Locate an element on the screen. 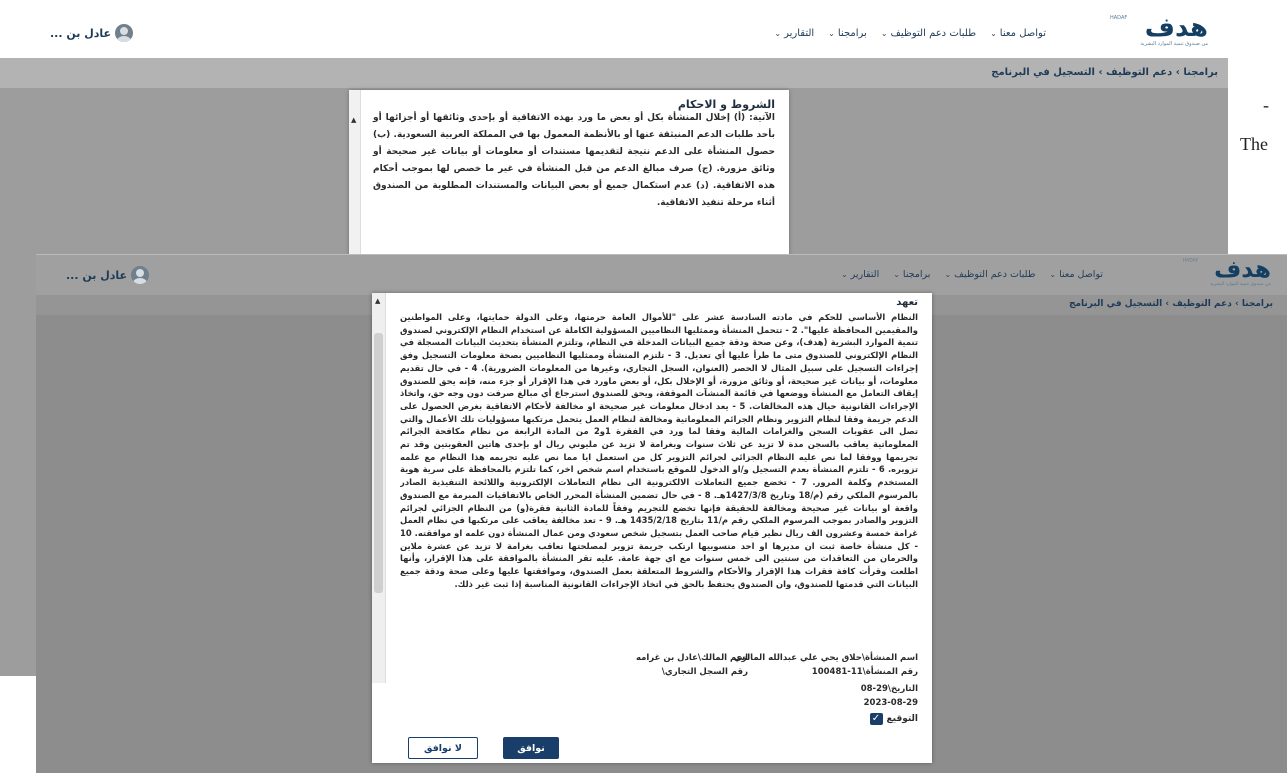 The width and height of the screenshot is (1287, 773). owner-name: اسم المالك\عادل بن غرامه is located at coordinates (691, 658).